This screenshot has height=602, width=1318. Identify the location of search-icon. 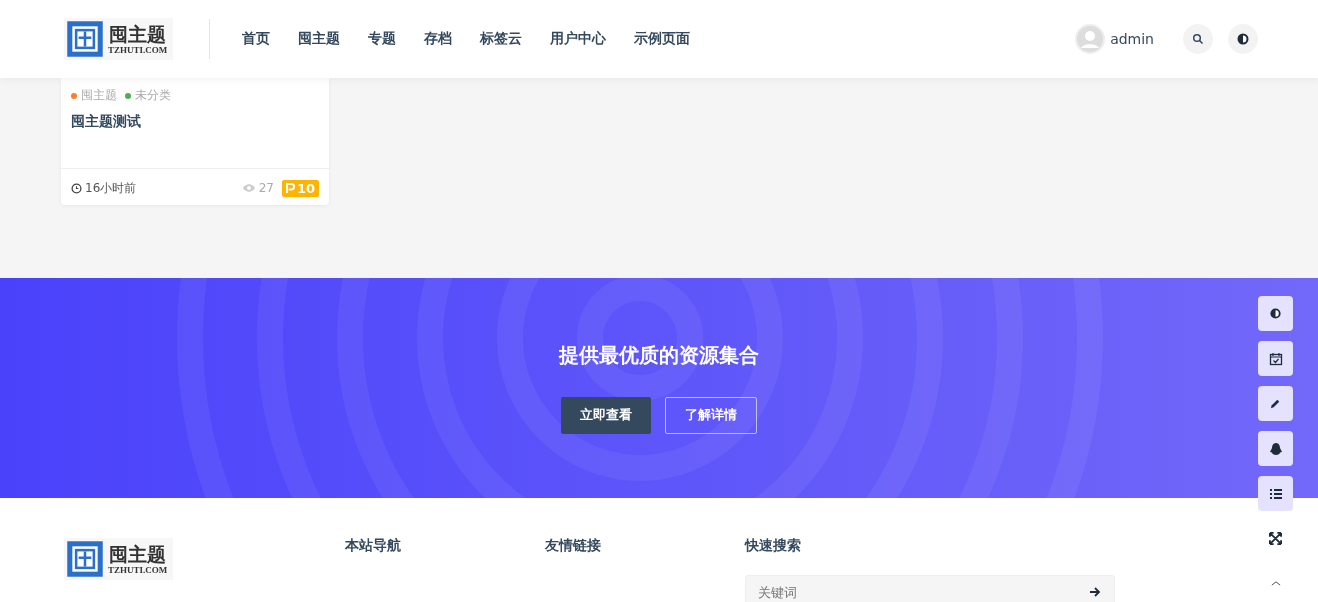
(1198, 39).